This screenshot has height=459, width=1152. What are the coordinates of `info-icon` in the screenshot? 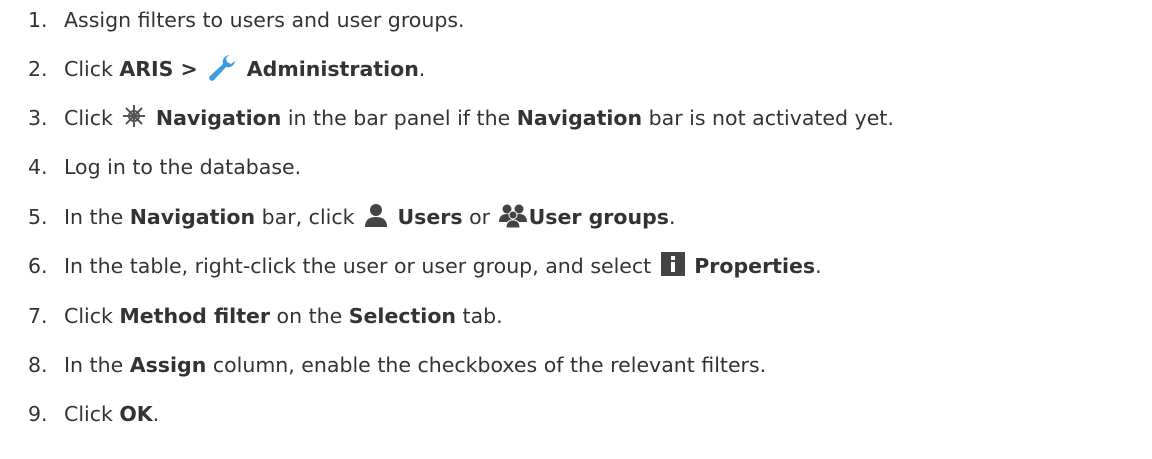 It's located at (673, 266).